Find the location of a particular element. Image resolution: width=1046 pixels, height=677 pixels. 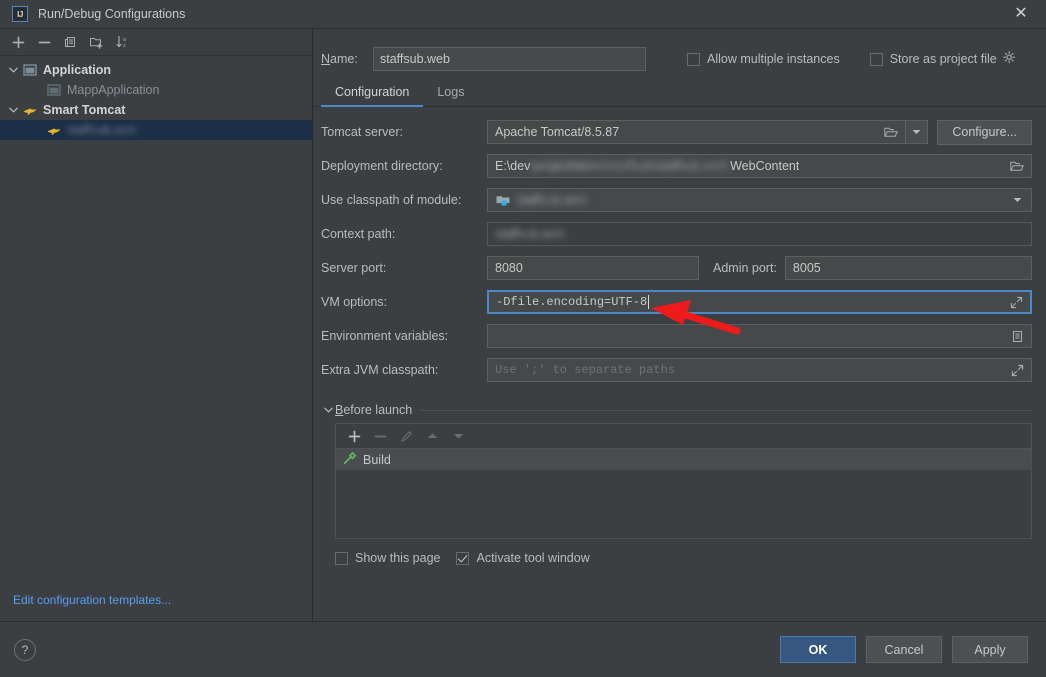

context-path-value: staffsub.web is located at coordinates (530, 234).